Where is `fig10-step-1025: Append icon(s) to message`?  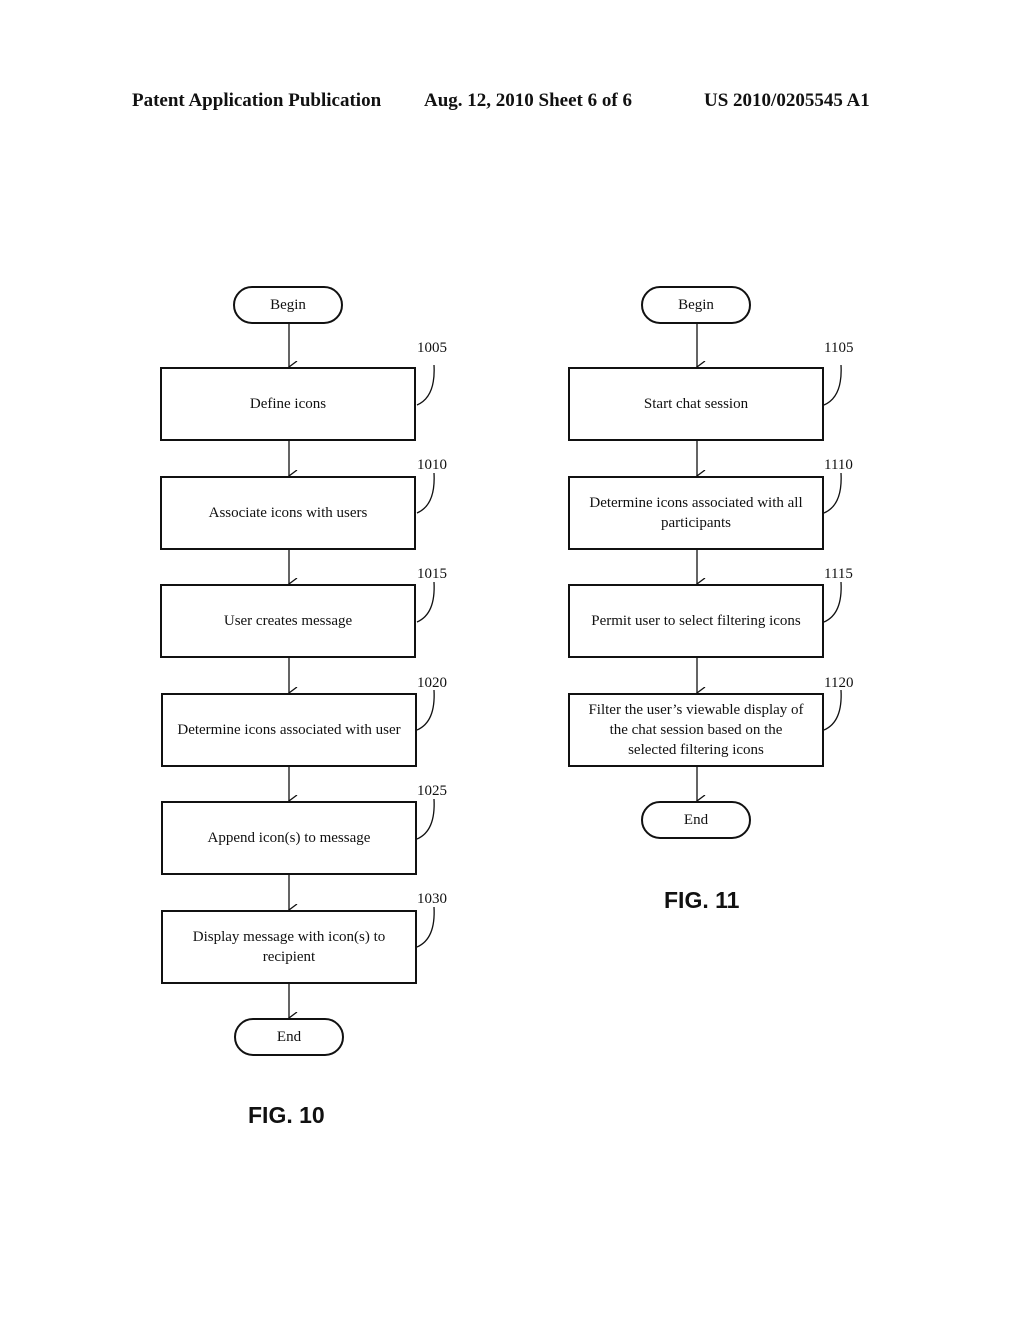 fig10-step-1025: Append icon(s) to message is located at coordinates (289, 838).